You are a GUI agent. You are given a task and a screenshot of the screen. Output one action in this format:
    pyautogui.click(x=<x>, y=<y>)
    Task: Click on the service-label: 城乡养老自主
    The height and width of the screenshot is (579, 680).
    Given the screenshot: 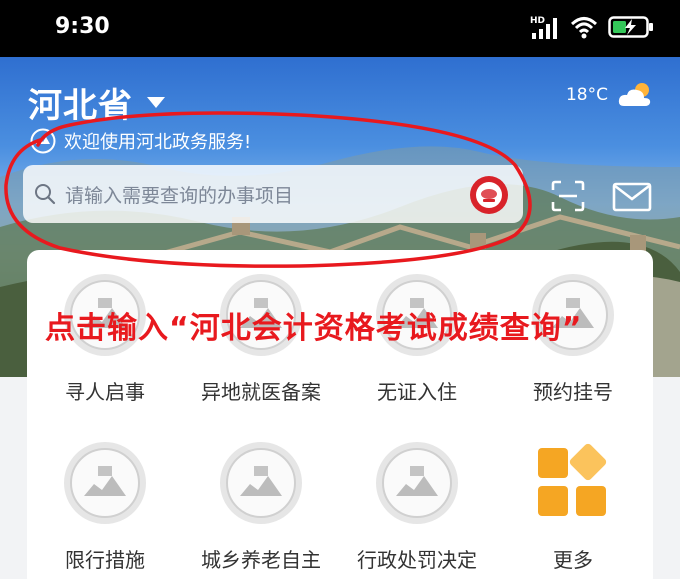 What is the action you would take?
    pyautogui.click(x=261, y=560)
    